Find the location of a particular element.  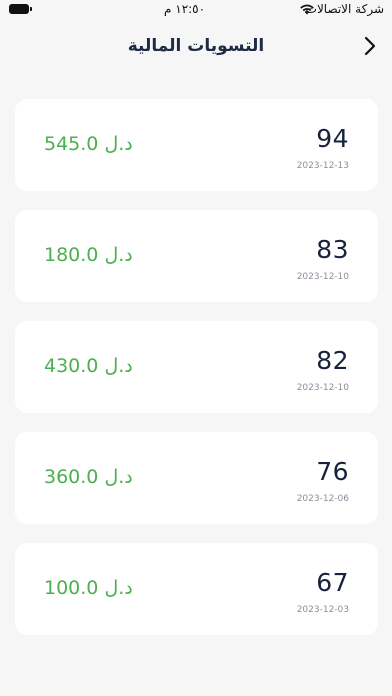

settlement-card: 67 2023-12-03 100.0 د.ل is located at coordinates (196, 589).